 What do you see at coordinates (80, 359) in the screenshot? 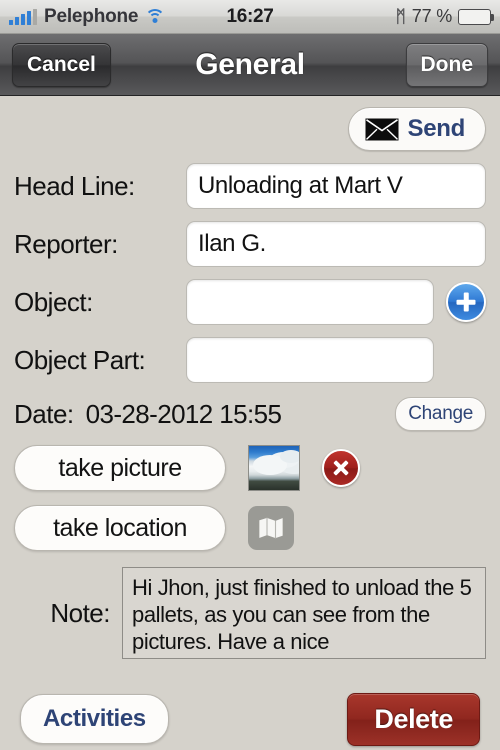
I see `object-part-label: Object Part:` at bounding box center [80, 359].